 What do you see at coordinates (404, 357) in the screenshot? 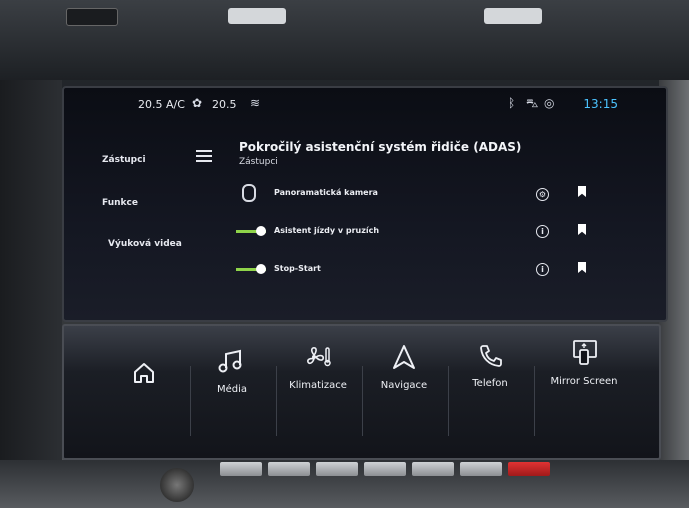
I see `navigation-icon` at bounding box center [404, 357].